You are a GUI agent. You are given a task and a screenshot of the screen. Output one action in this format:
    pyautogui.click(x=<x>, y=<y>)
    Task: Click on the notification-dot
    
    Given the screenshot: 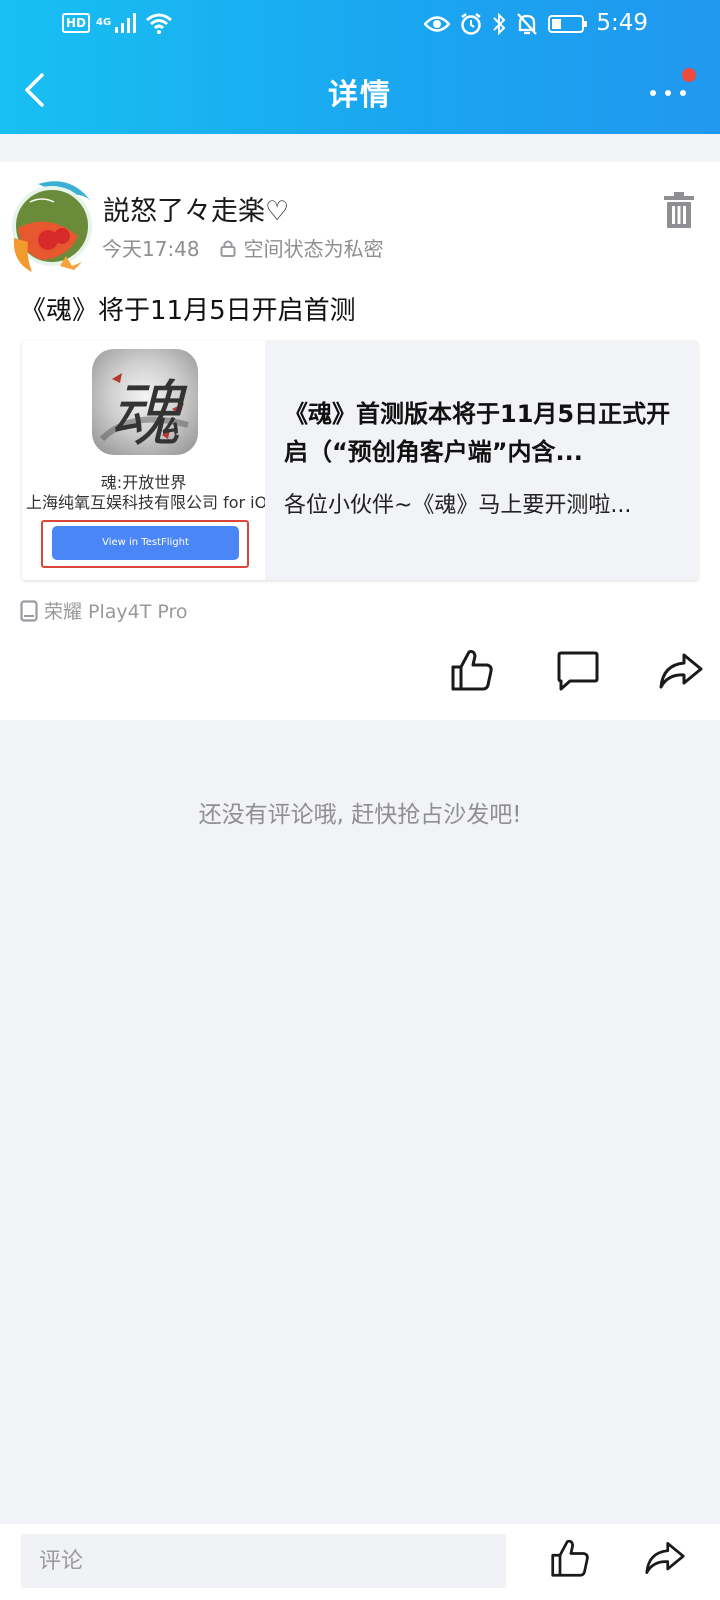 What is the action you would take?
    pyautogui.click(x=689, y=75)
    